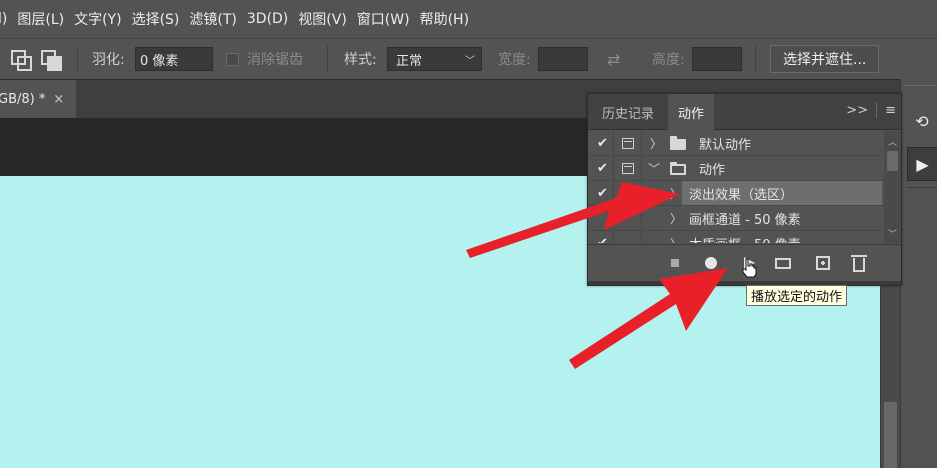 This screenshot has width=937, height=468. I want to click on panel-resize-bar, so click(744, 283).